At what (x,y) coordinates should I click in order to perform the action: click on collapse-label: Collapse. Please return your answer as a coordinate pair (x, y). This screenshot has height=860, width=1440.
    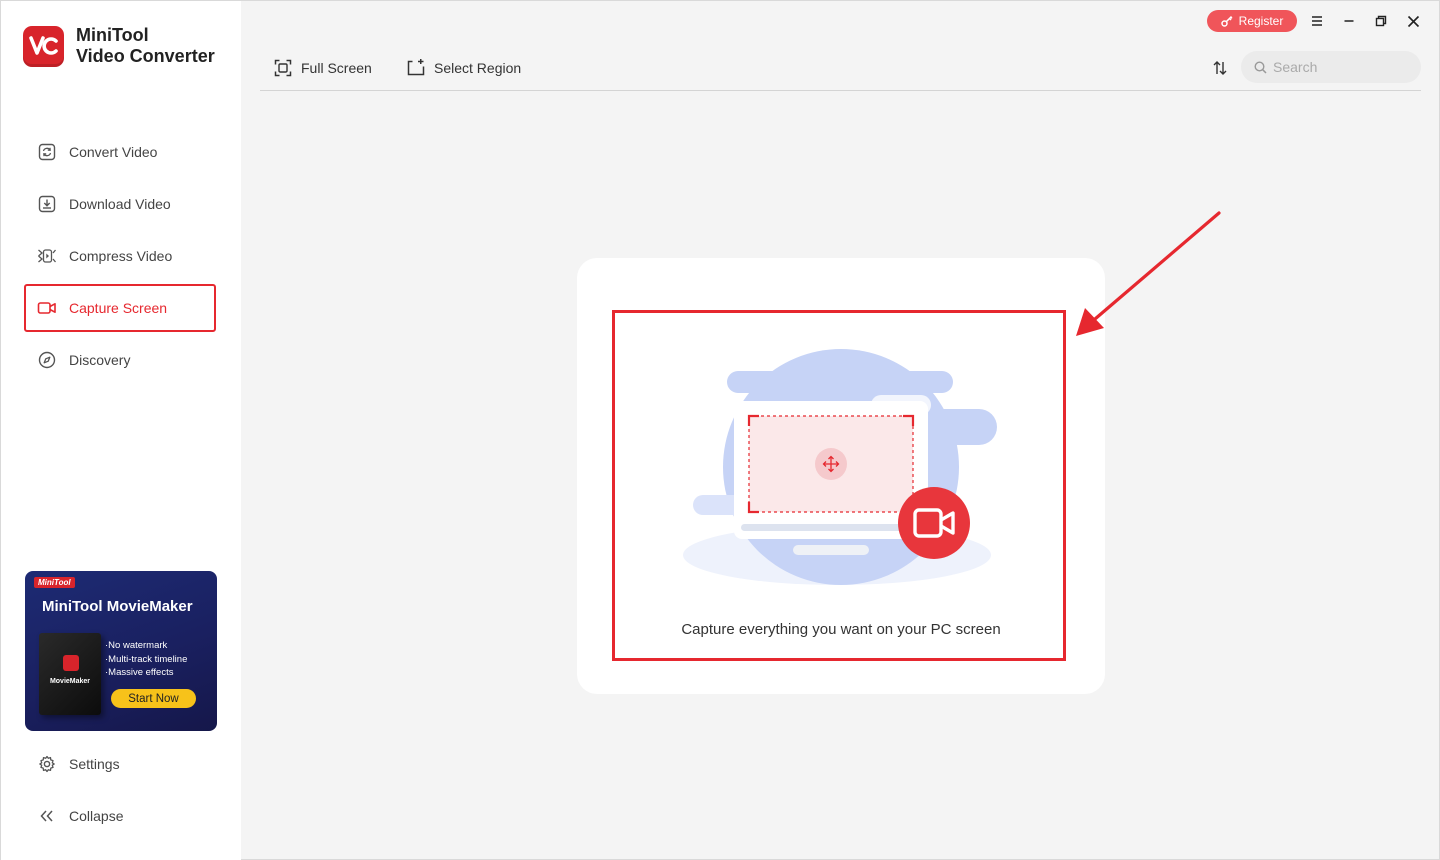
    Looking at the image, I should click on (96, 816).